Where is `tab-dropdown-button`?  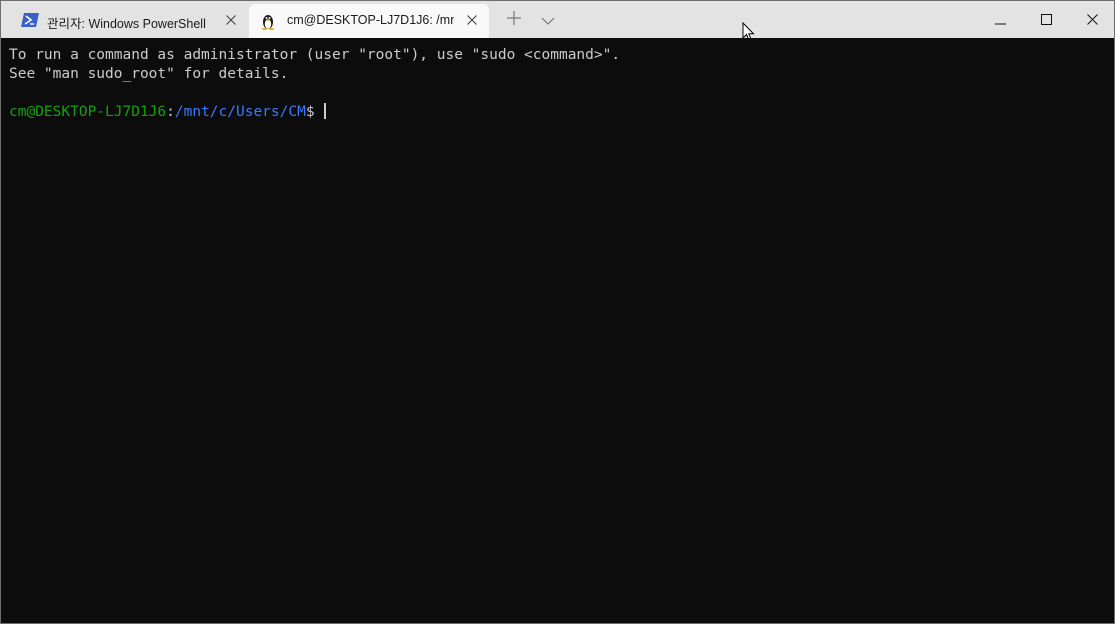 tab-dropdown-button is located at coordinates (548, 19).